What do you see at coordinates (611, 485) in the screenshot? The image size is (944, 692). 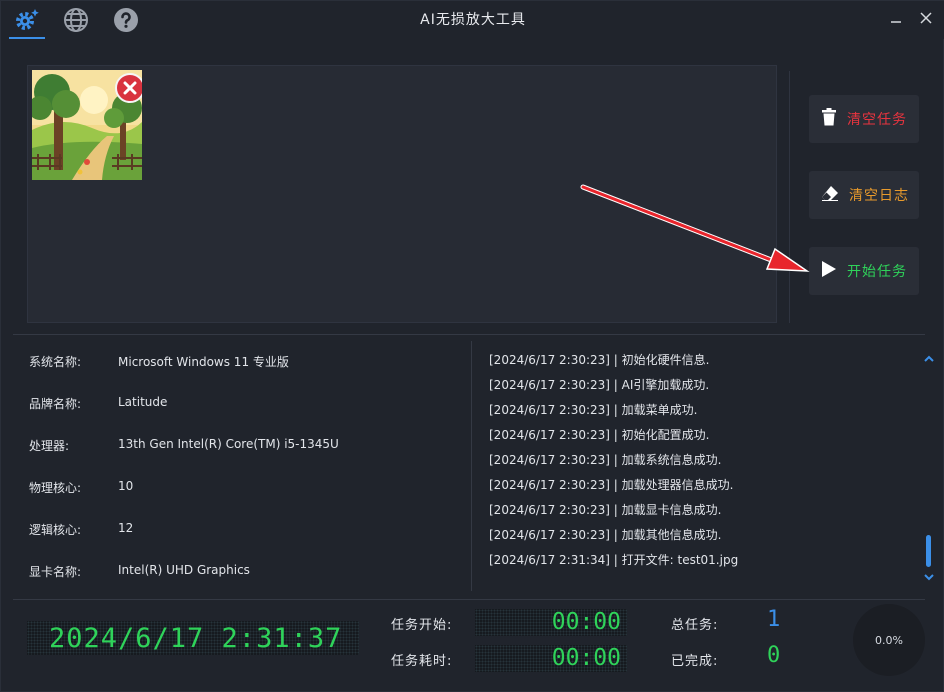 I see `log-line: [2024/6/17 2:30:23] | 加载处理器信息成功.` at bounding box center [611, 485].